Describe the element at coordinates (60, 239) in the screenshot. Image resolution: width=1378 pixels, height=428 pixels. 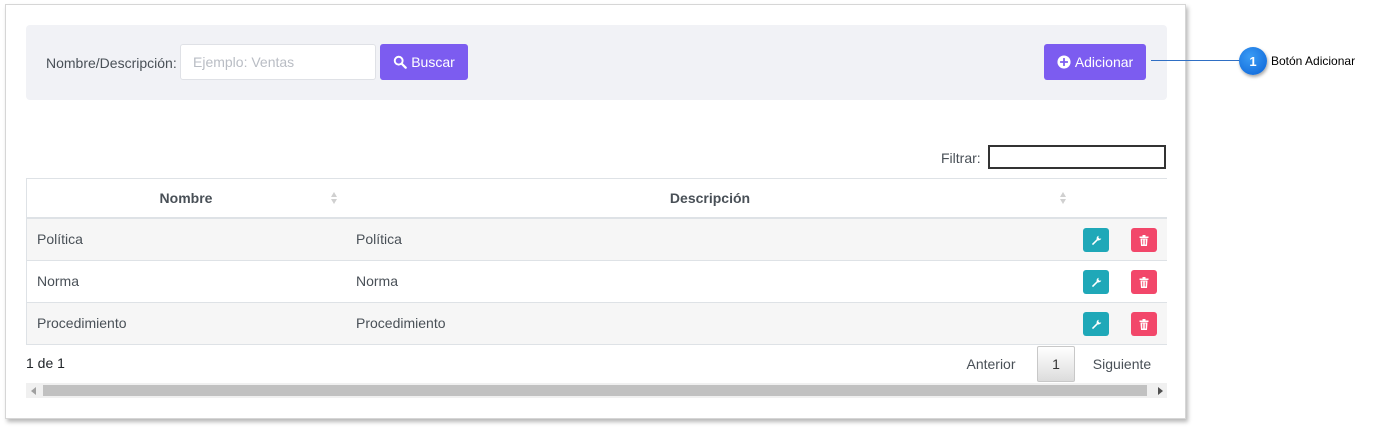
I see `cell-name: Política` at that location.